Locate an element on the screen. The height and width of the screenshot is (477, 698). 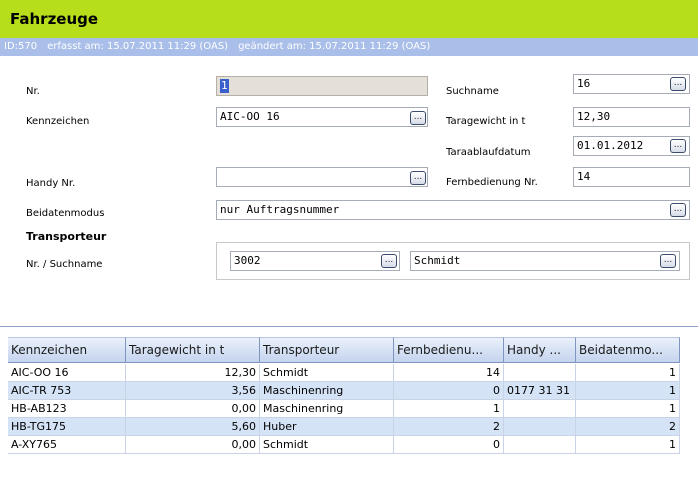
transporteur-section-title: Transporteur is located at coordinates (66, 236).